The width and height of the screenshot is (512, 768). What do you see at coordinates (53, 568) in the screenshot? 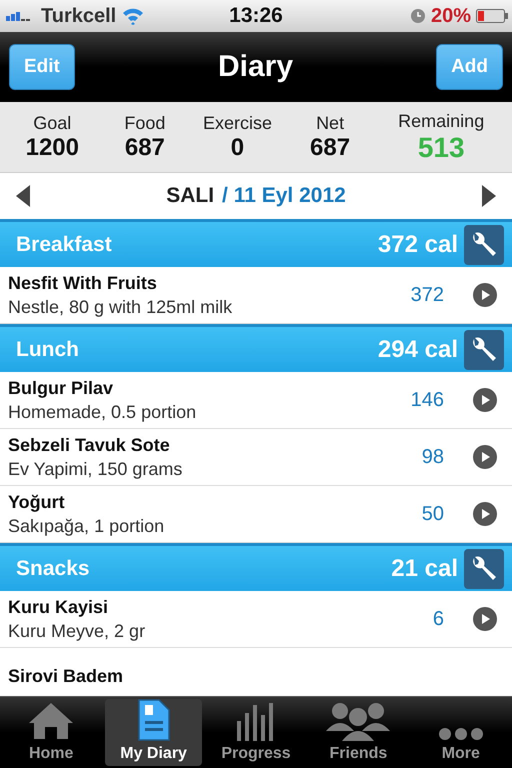
I see `meal-name: Snacks` at bounding box center [53, 568].